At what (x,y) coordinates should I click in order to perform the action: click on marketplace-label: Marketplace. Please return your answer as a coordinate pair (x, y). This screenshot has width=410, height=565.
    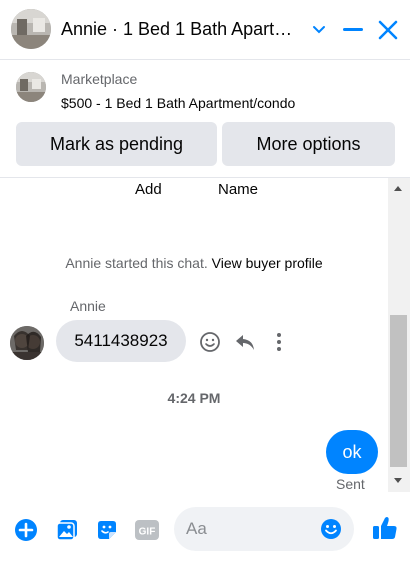
    Looking at the image, I should click on (99, 79).